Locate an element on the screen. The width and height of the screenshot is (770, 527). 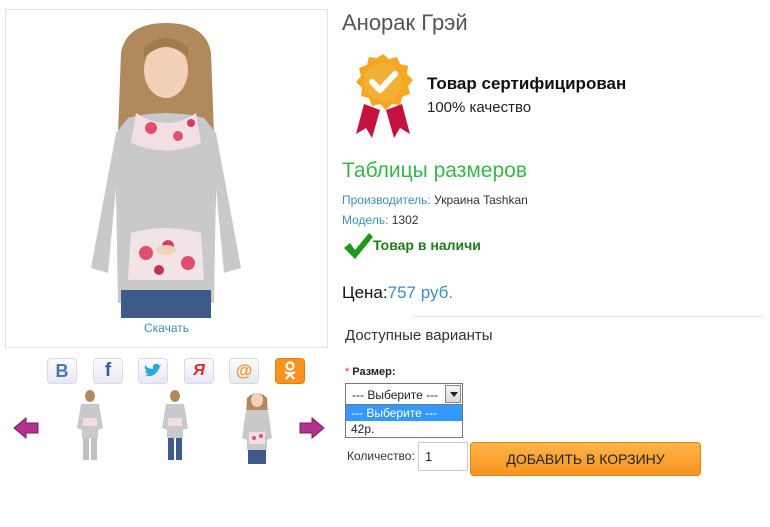
twitter-share-button is located at coordinates (153, 371).